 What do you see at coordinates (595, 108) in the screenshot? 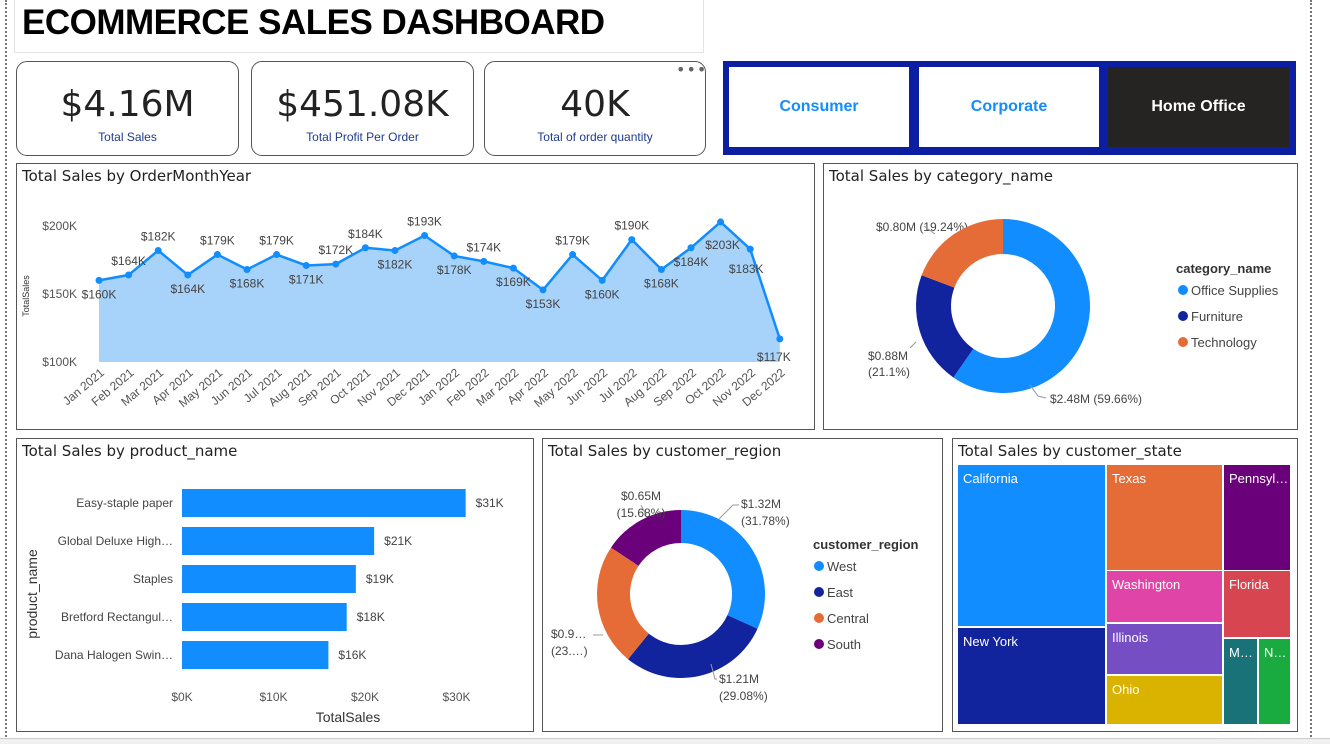
I see `kpi-card-order-quantity: 40K Total of order quantity` at bounding box center [595, 108].